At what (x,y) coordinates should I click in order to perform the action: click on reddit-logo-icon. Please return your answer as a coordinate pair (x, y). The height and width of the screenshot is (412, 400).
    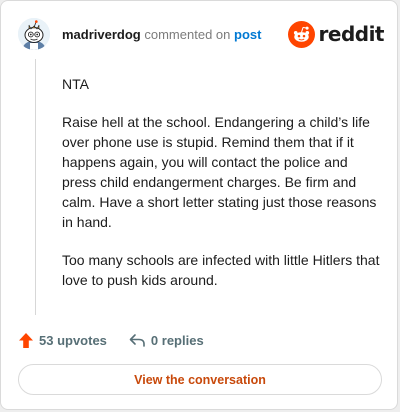
    Looking at the image, I should click on (301, 34).